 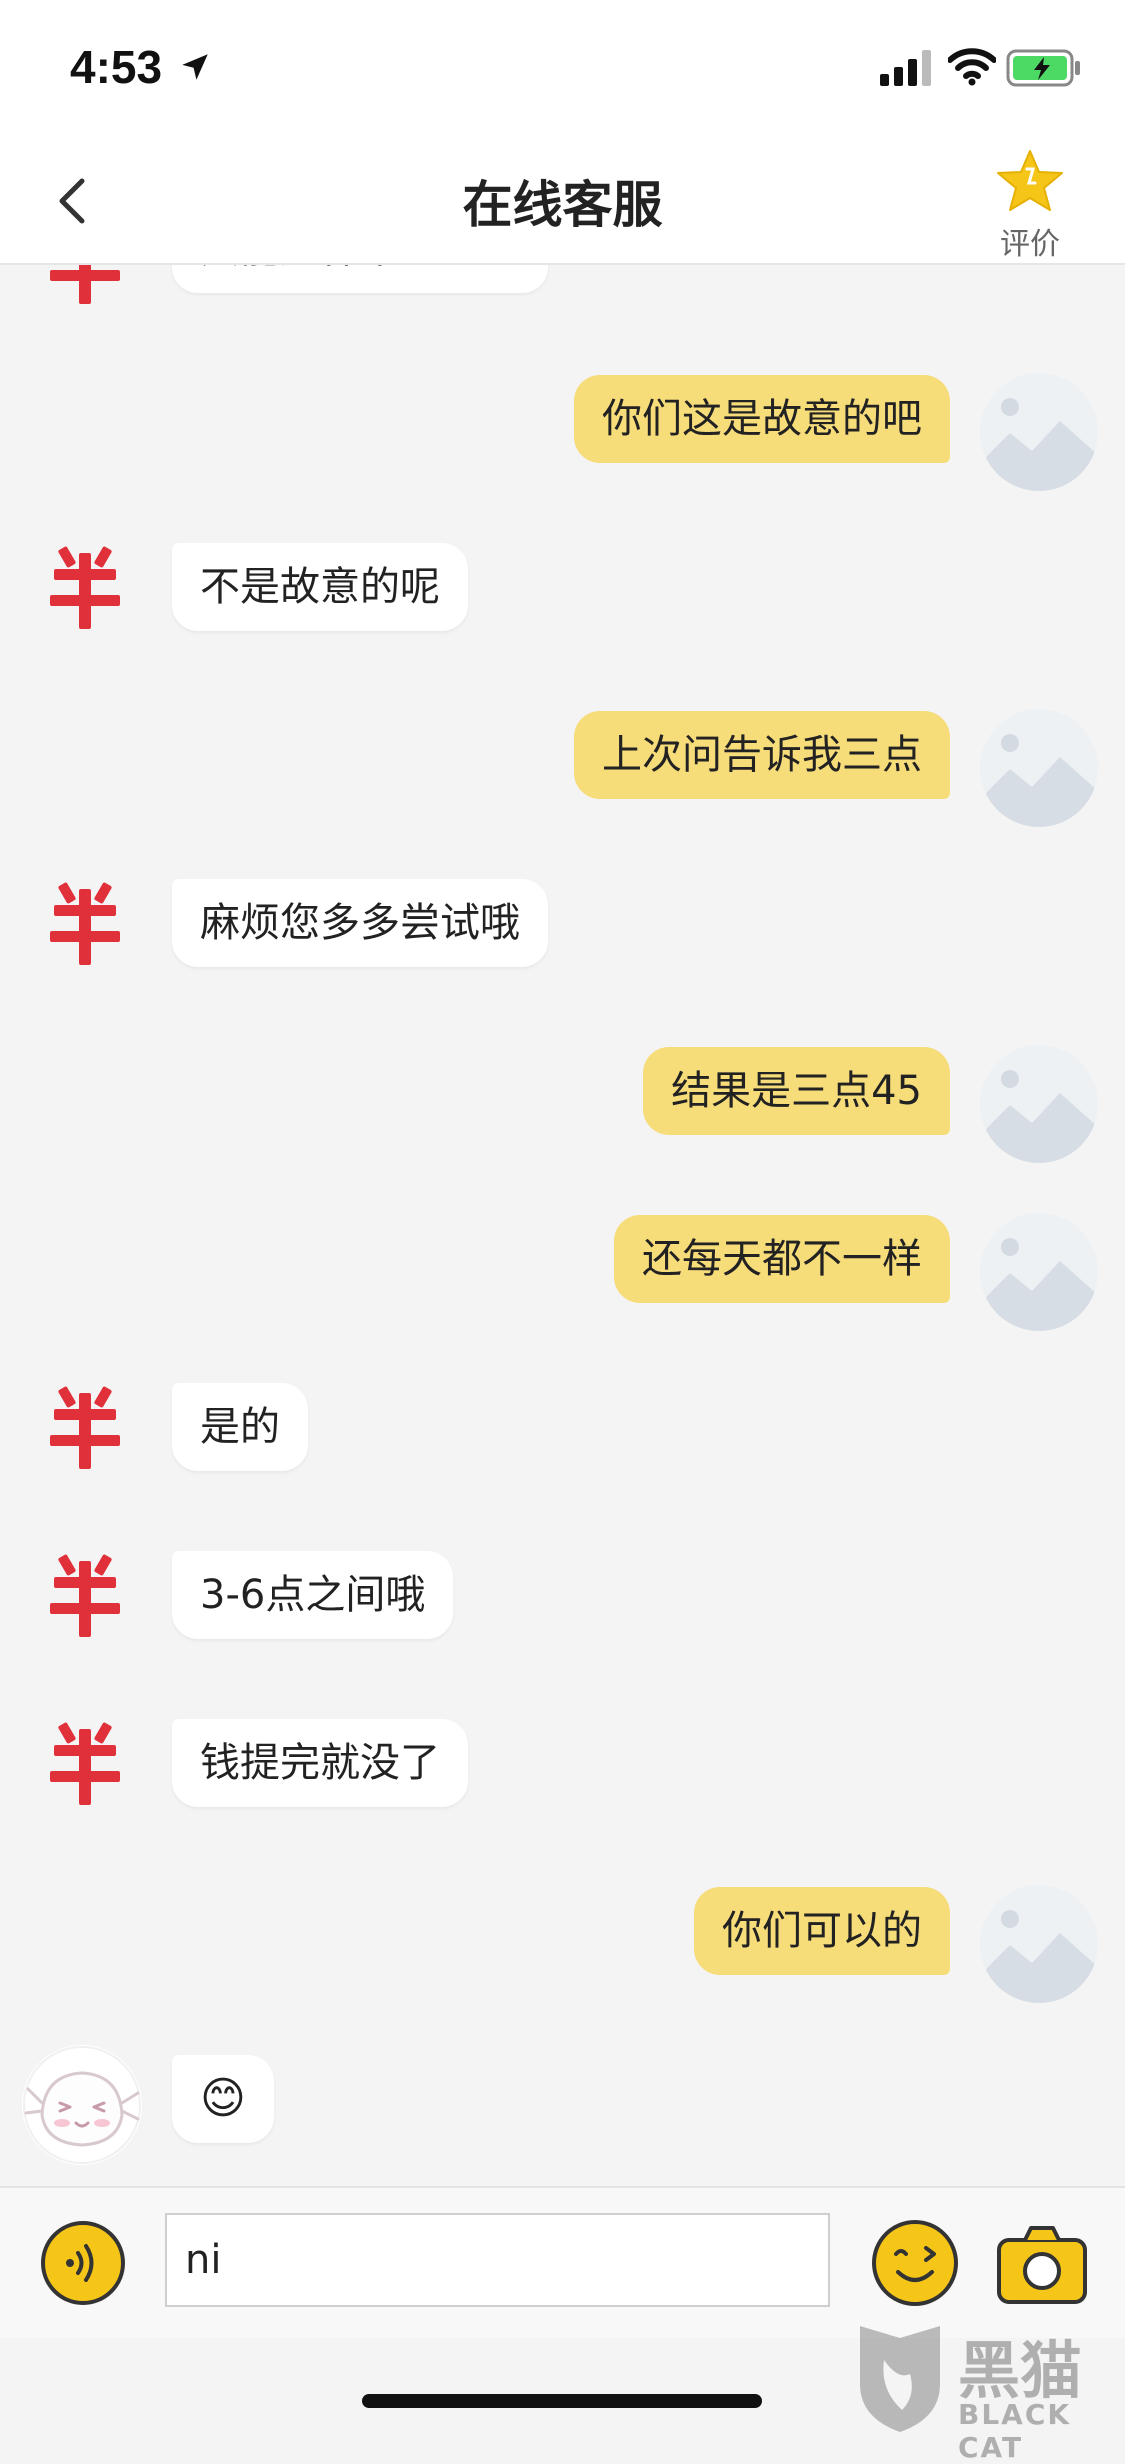 What do you see at coordinates (360, 923) in the screenshot?
I see `agent-message-bubble: 麻烦您多多尝试哦` at bounding box center [360, 923].